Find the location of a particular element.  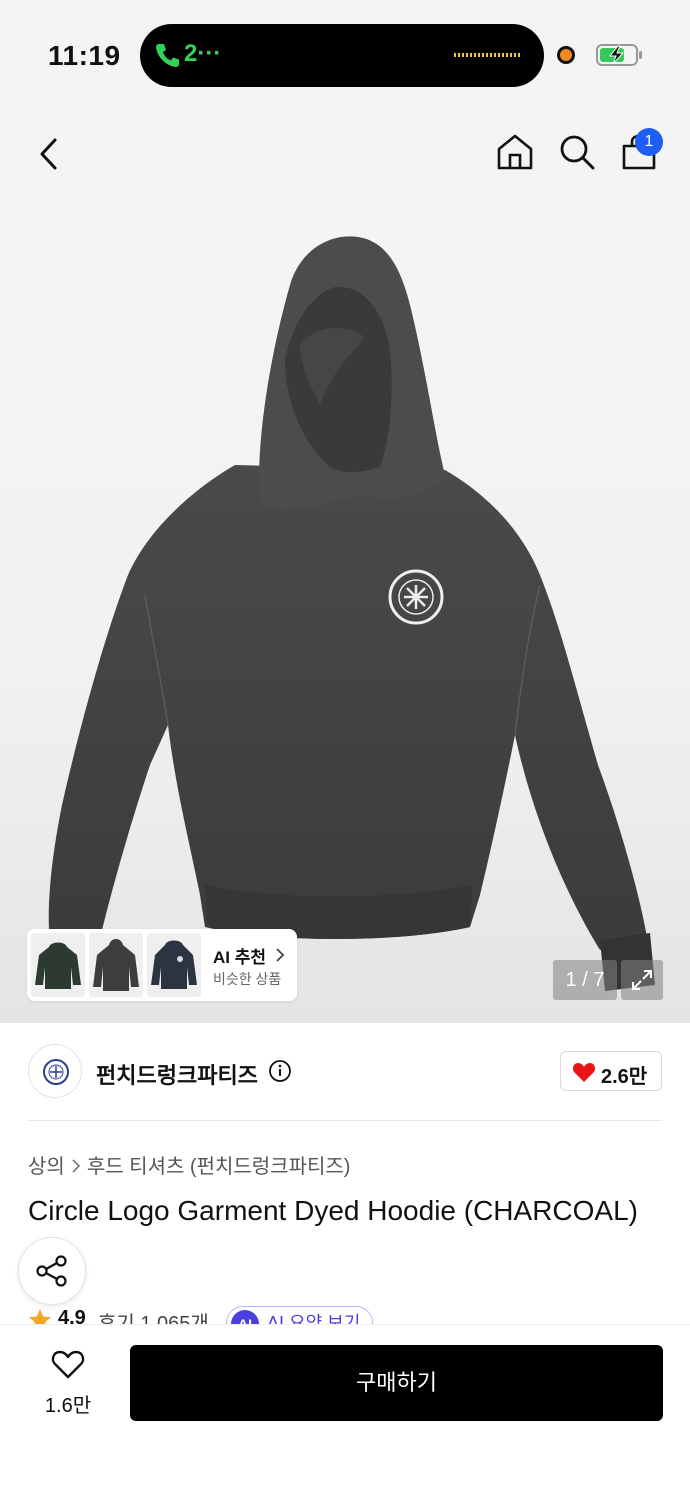

breadcrumb-subcategory: 후드 티셔츠 (펀치드렁크파티즈) is located at coordinates (219, 1167).